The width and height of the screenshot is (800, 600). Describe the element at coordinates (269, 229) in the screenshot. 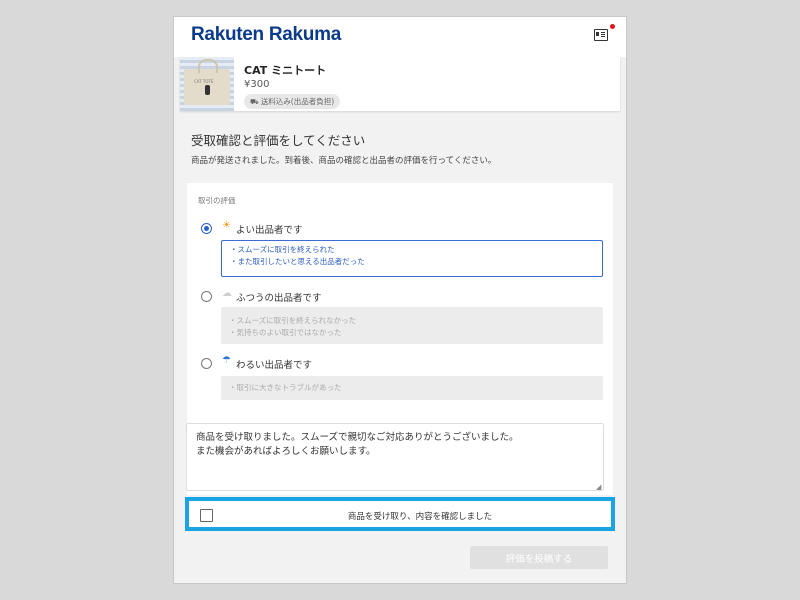

I see `option-label-good: よい出品者です` at that location.